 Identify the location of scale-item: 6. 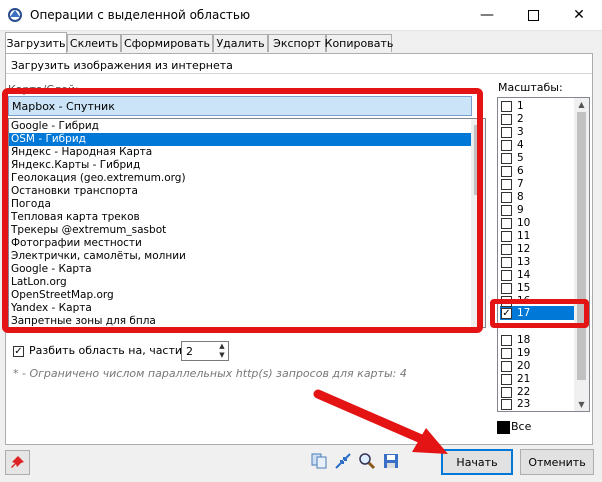
(512, 171).